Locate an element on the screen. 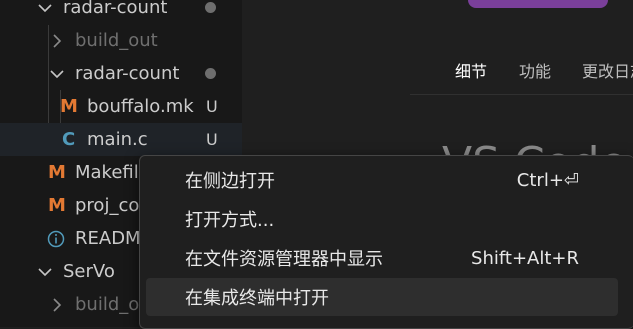  tree-item-label: build_o is located at coordinates (107, 304).